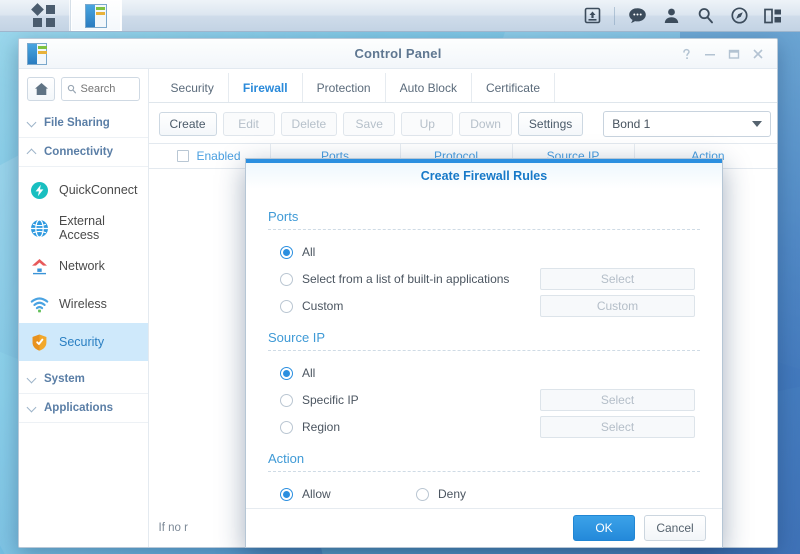  I want to click on window-controls, so click(722, 54).